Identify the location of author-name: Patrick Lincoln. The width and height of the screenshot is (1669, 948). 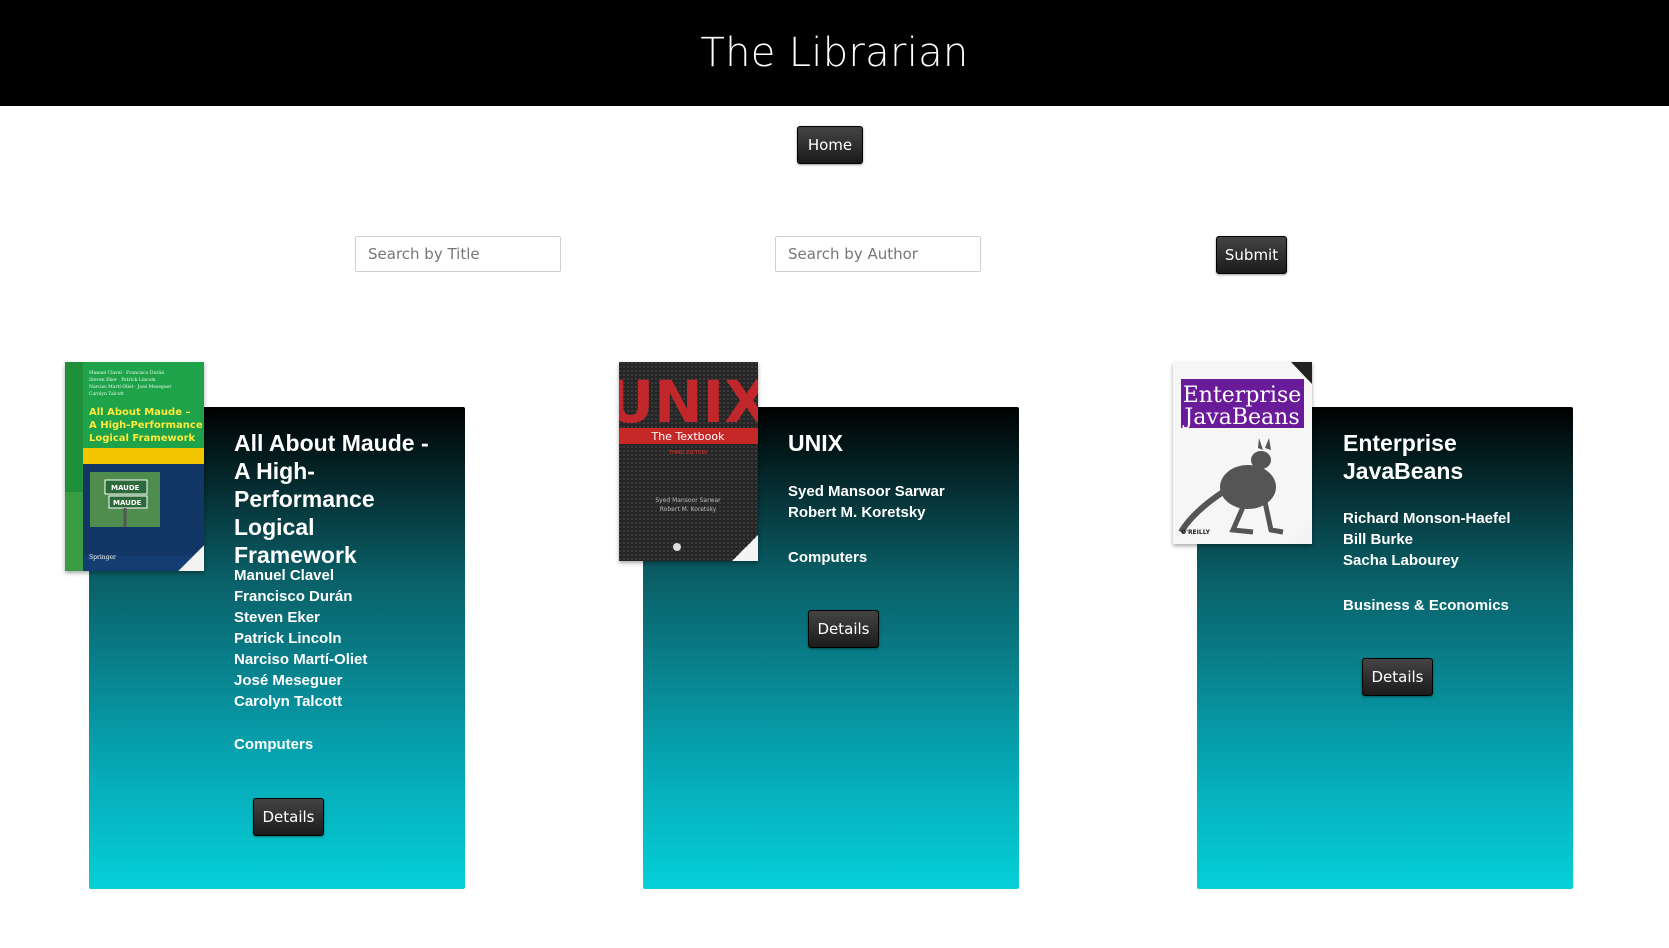
(288, 638).